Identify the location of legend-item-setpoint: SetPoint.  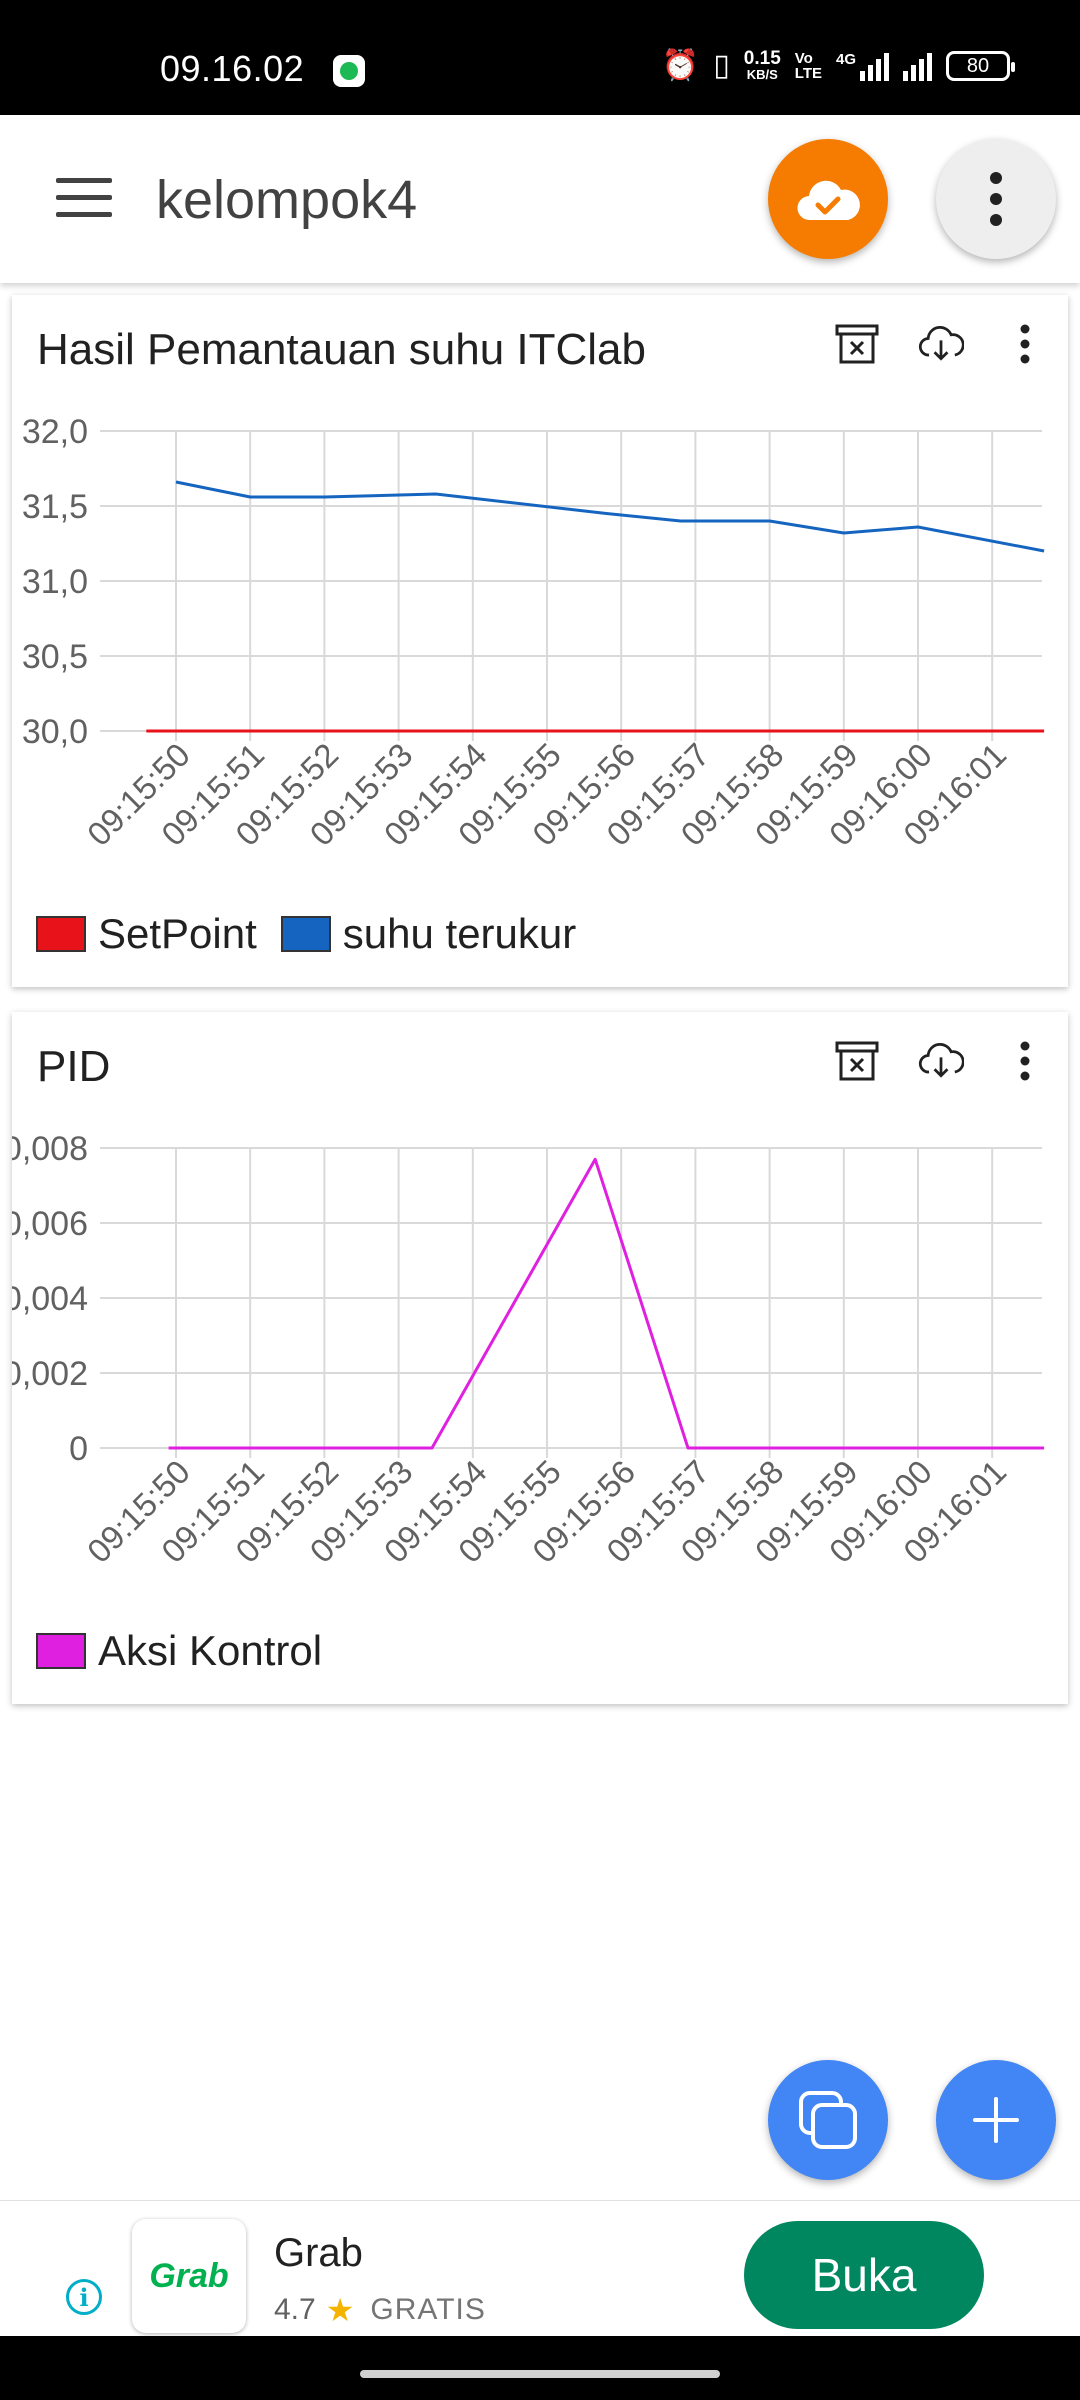
(146, 934).